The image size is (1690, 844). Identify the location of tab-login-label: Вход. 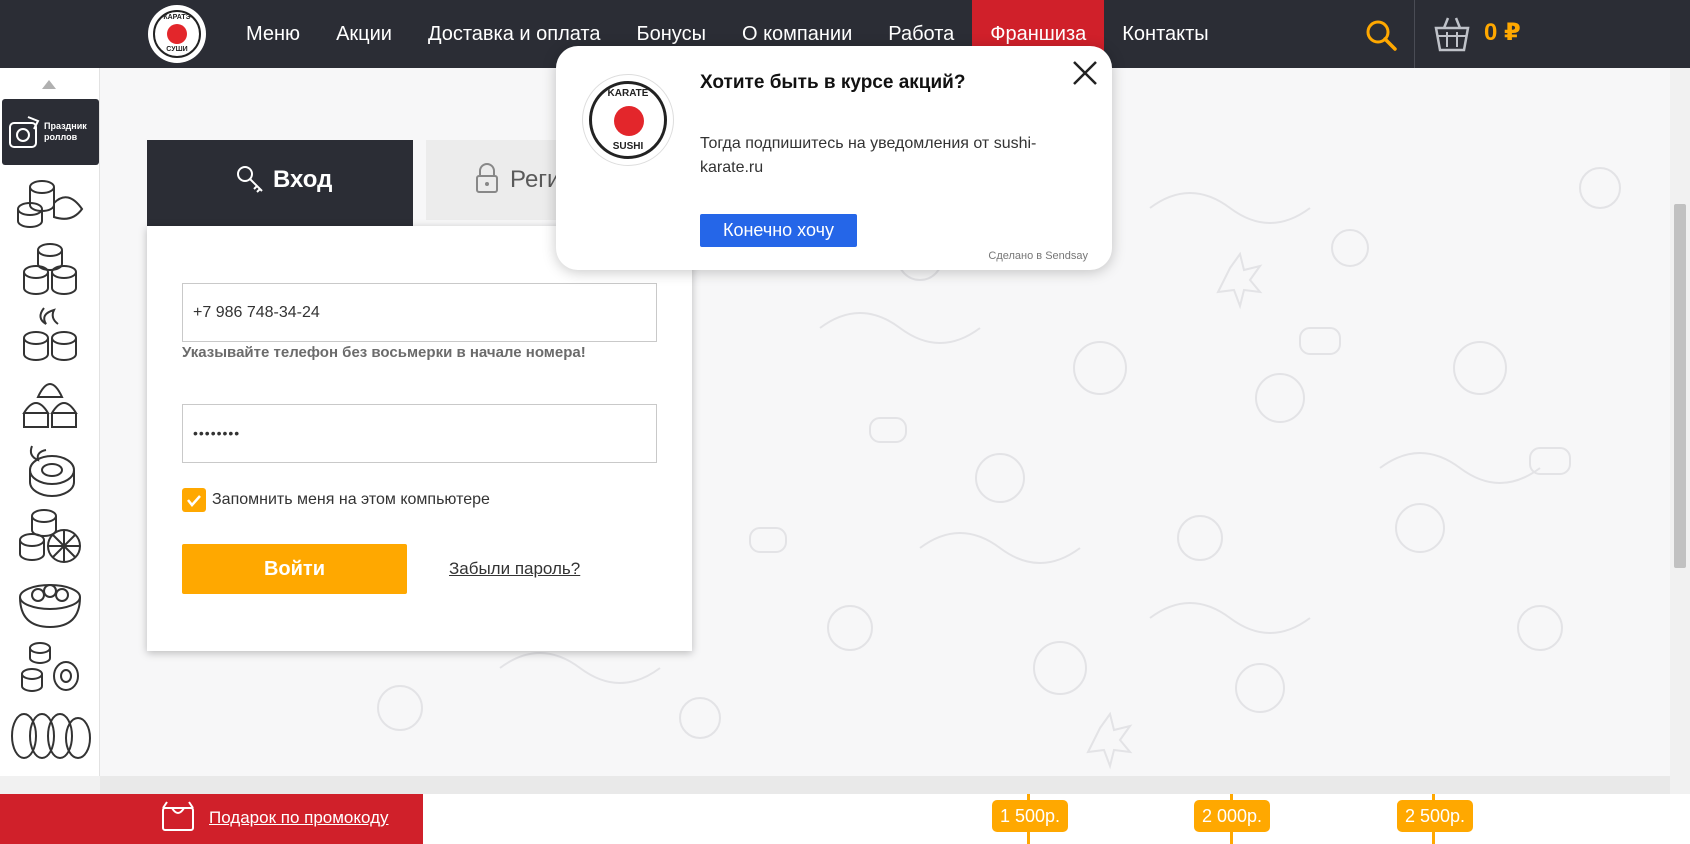
(303, 179).